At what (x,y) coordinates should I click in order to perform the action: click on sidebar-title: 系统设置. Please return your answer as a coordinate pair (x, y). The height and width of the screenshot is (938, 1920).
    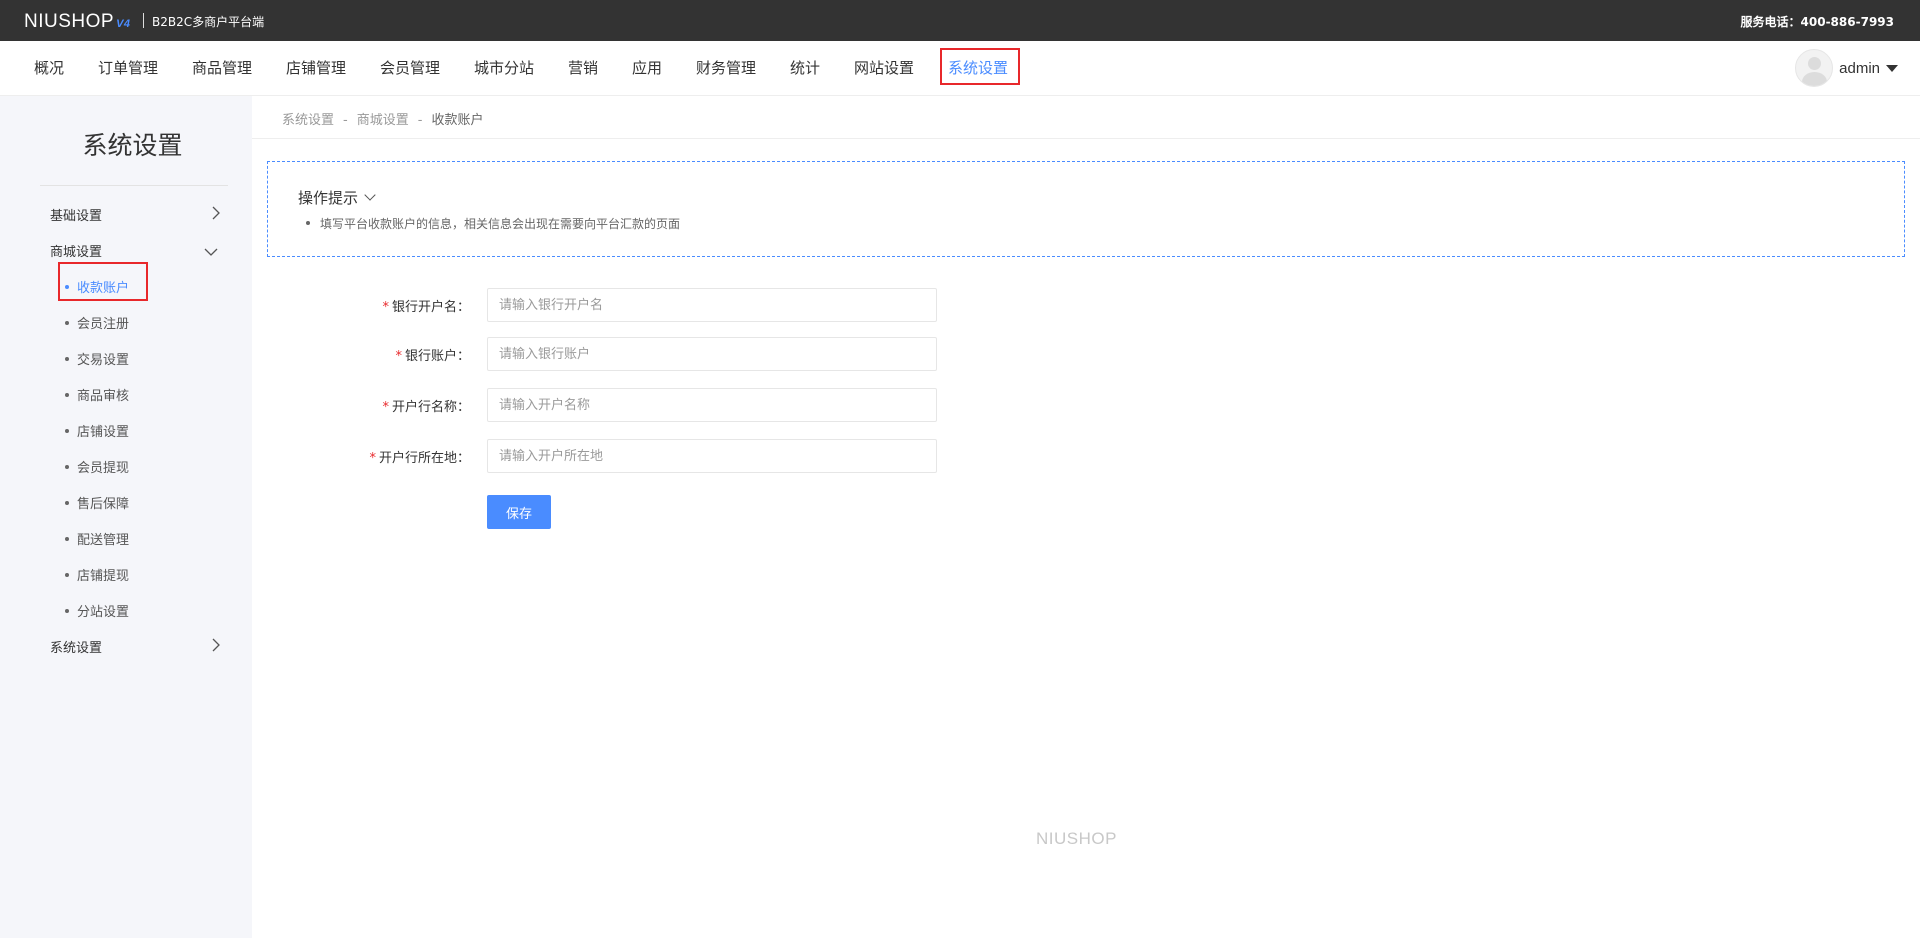
    Looking at the image, I should click on (132, 145).